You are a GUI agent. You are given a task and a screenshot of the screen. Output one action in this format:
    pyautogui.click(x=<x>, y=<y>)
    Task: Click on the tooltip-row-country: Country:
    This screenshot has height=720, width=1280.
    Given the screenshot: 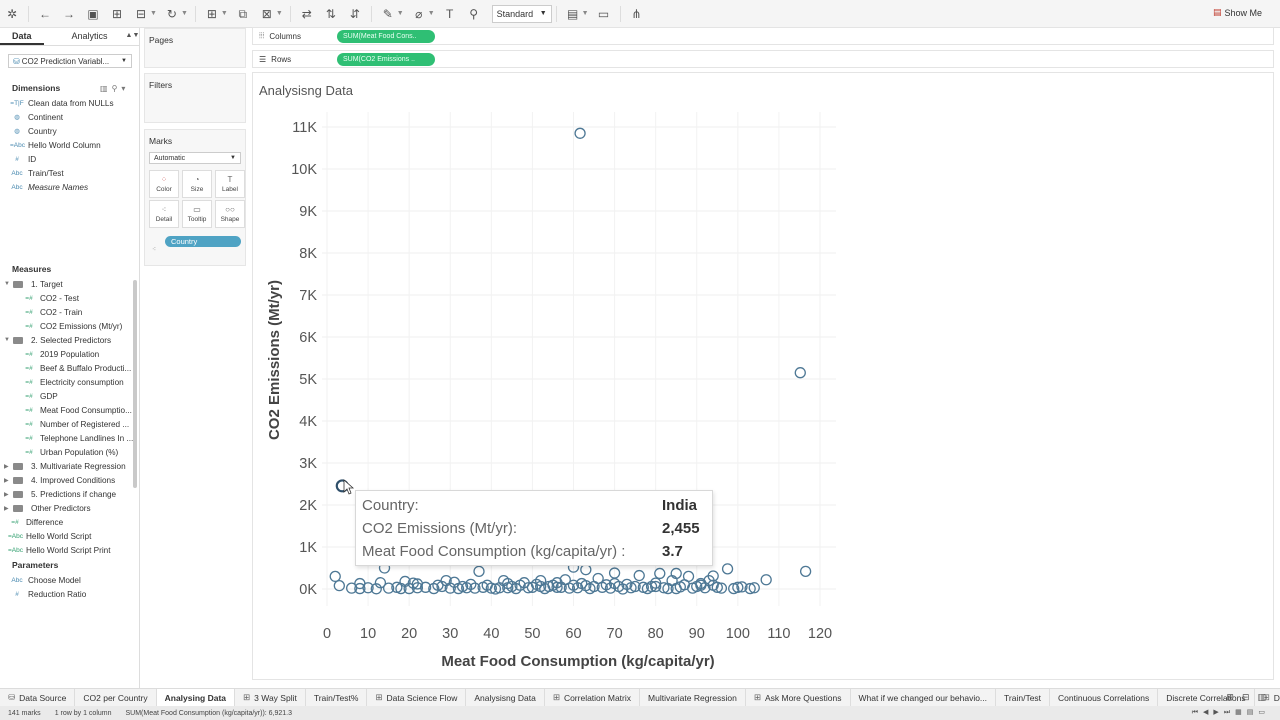 What is the action you would take?
    pyautogui.click(x=390, y=507)
    